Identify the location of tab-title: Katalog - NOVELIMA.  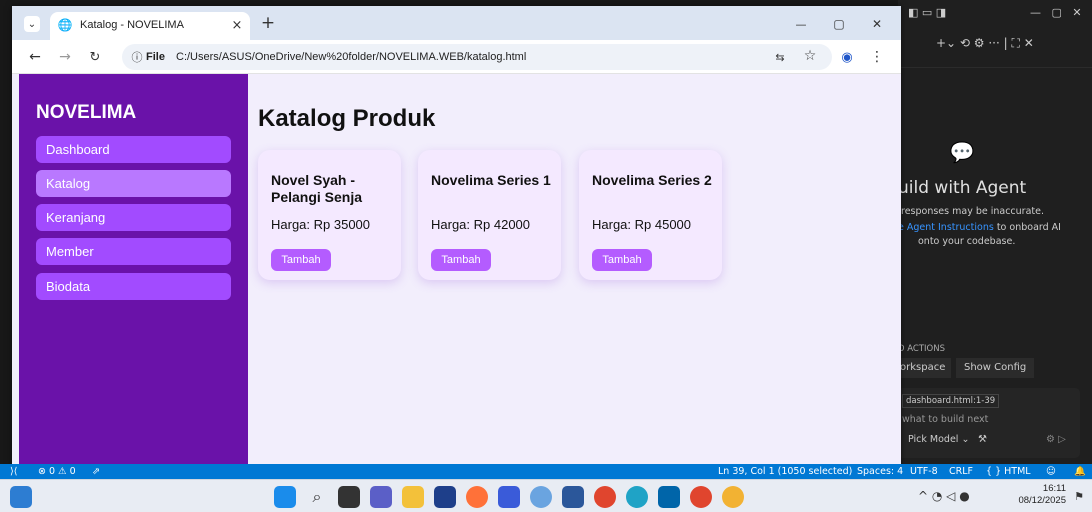
(132, 25).